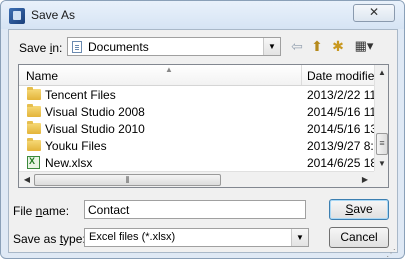 This screenshot has height=259, width=405. What do you see at coordinates (359, 237) in the screenshot?
I see `cancel-button: Cancel` at bounding box center [359, 237].